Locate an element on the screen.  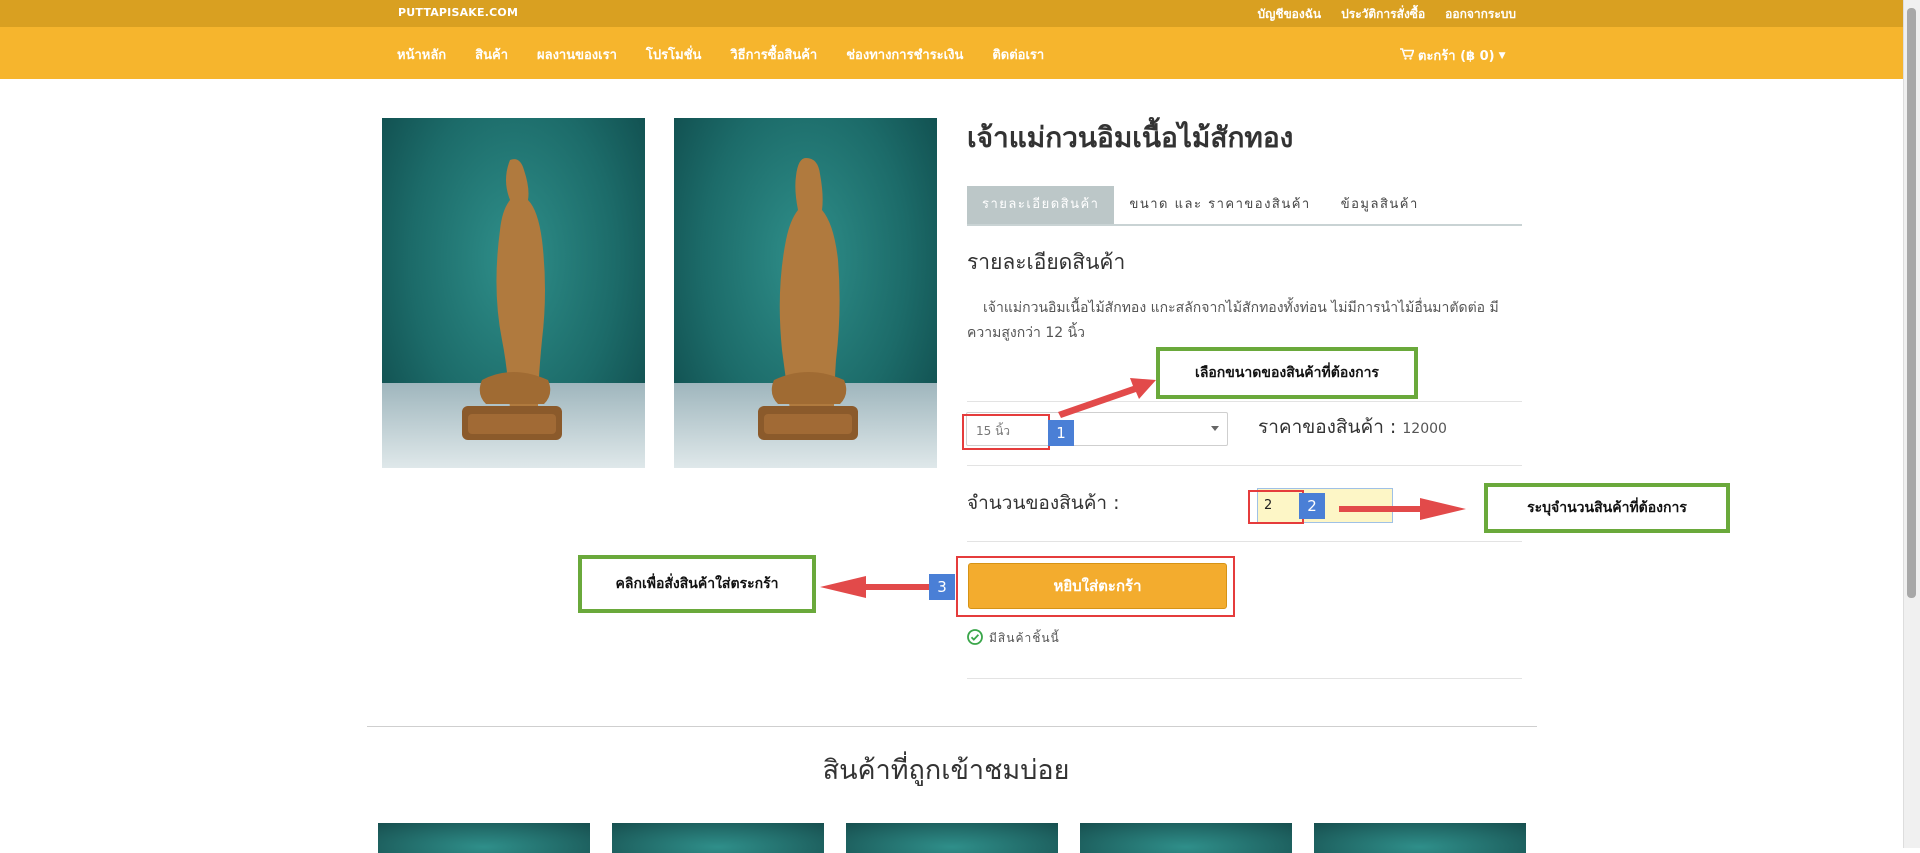
product-image-back is located at coordinates (805, 293).